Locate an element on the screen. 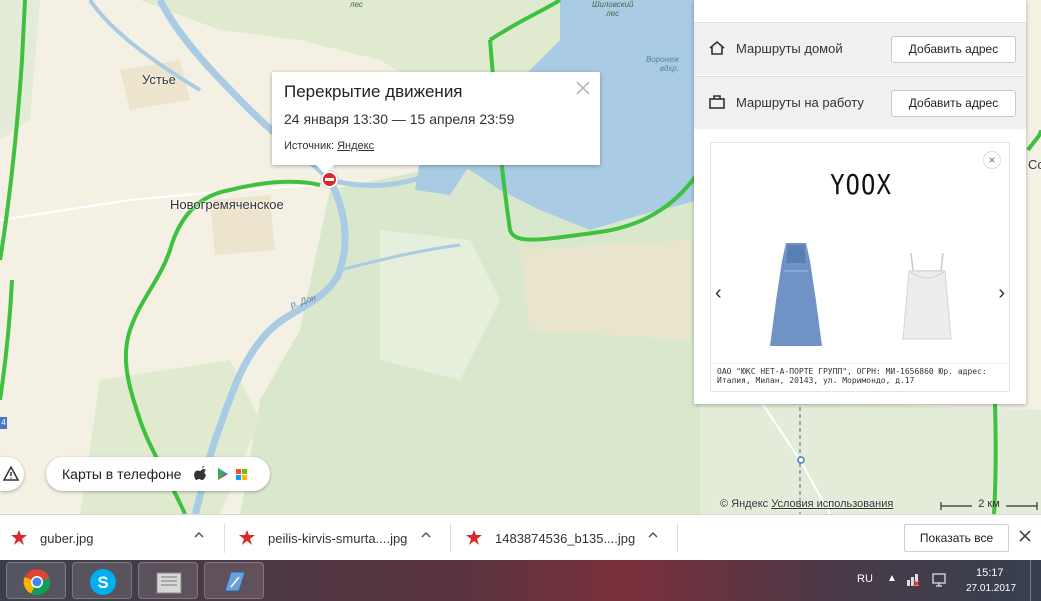  ad-product-white-top is located at coordinates (927, 297).